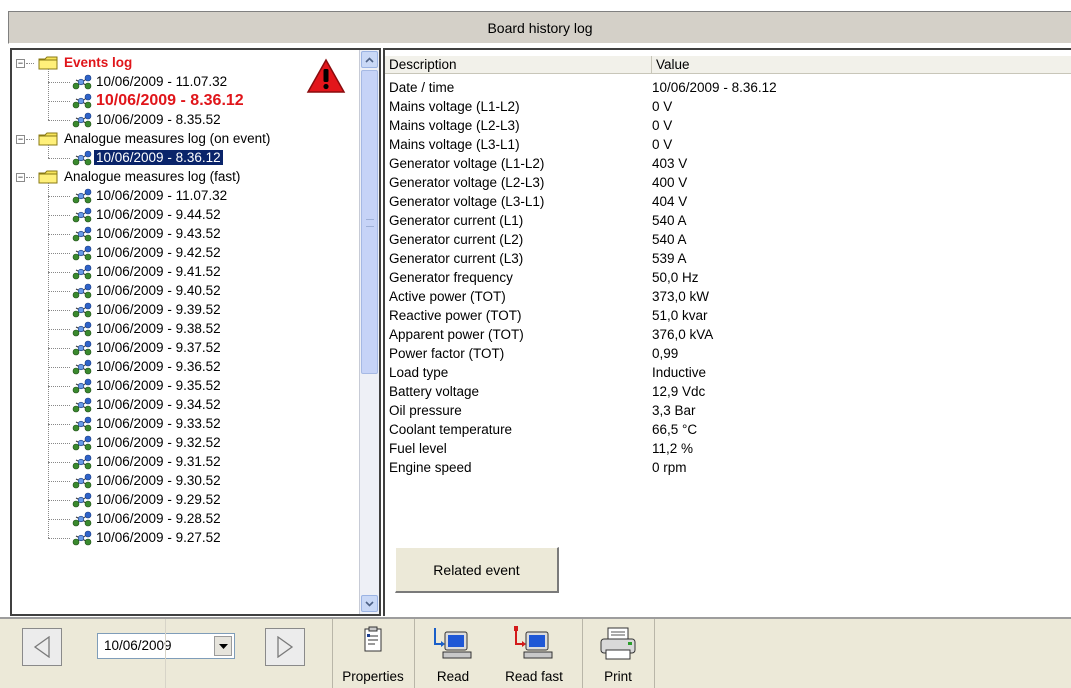 The height and width of the screenshot is (688, 1071). Describe the element at coordinates (618, 676) in the screenshot. I see `print-label: Print` at that location.